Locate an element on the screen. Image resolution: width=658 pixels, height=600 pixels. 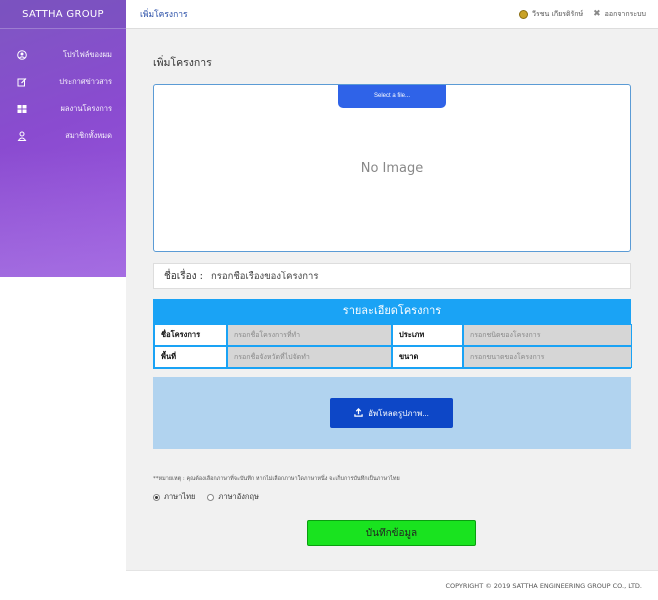
project-name-label: ชื่อโครงการ is located at coordinates (190, 335).